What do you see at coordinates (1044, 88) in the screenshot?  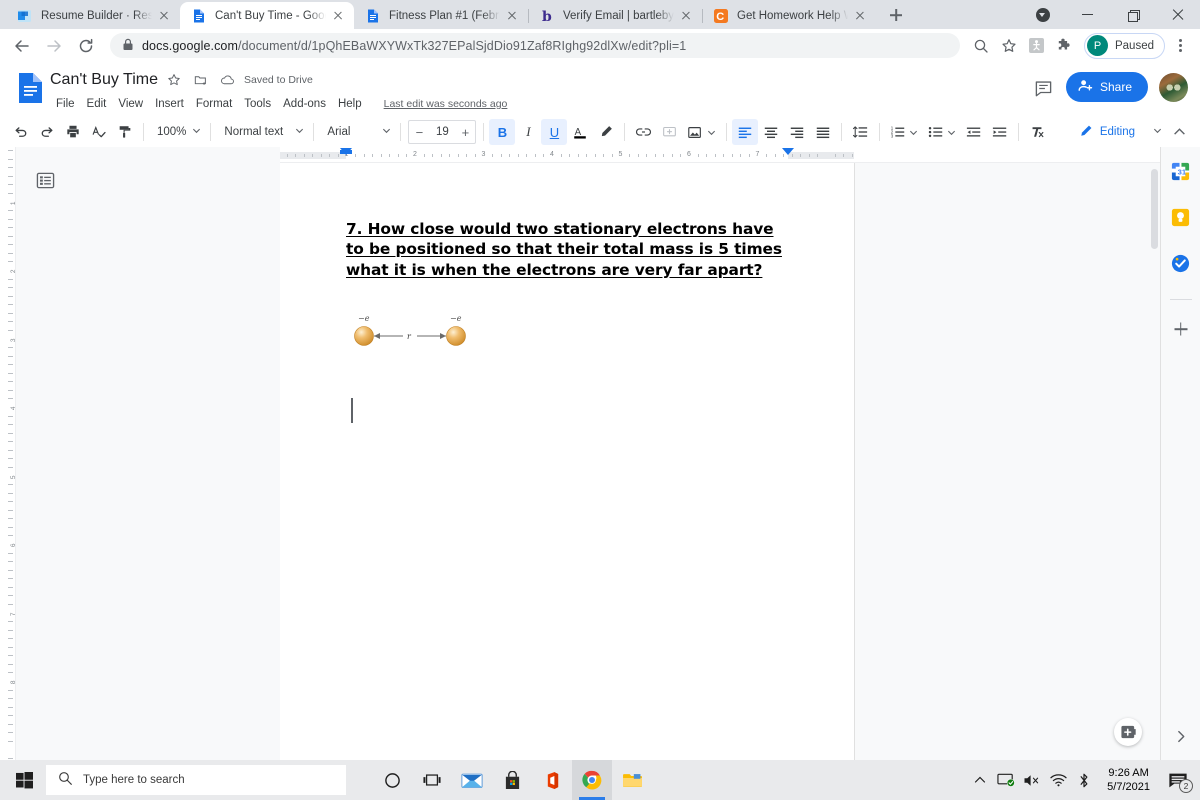 I see `comment-history-icon` at bounding box center [1044, 88].